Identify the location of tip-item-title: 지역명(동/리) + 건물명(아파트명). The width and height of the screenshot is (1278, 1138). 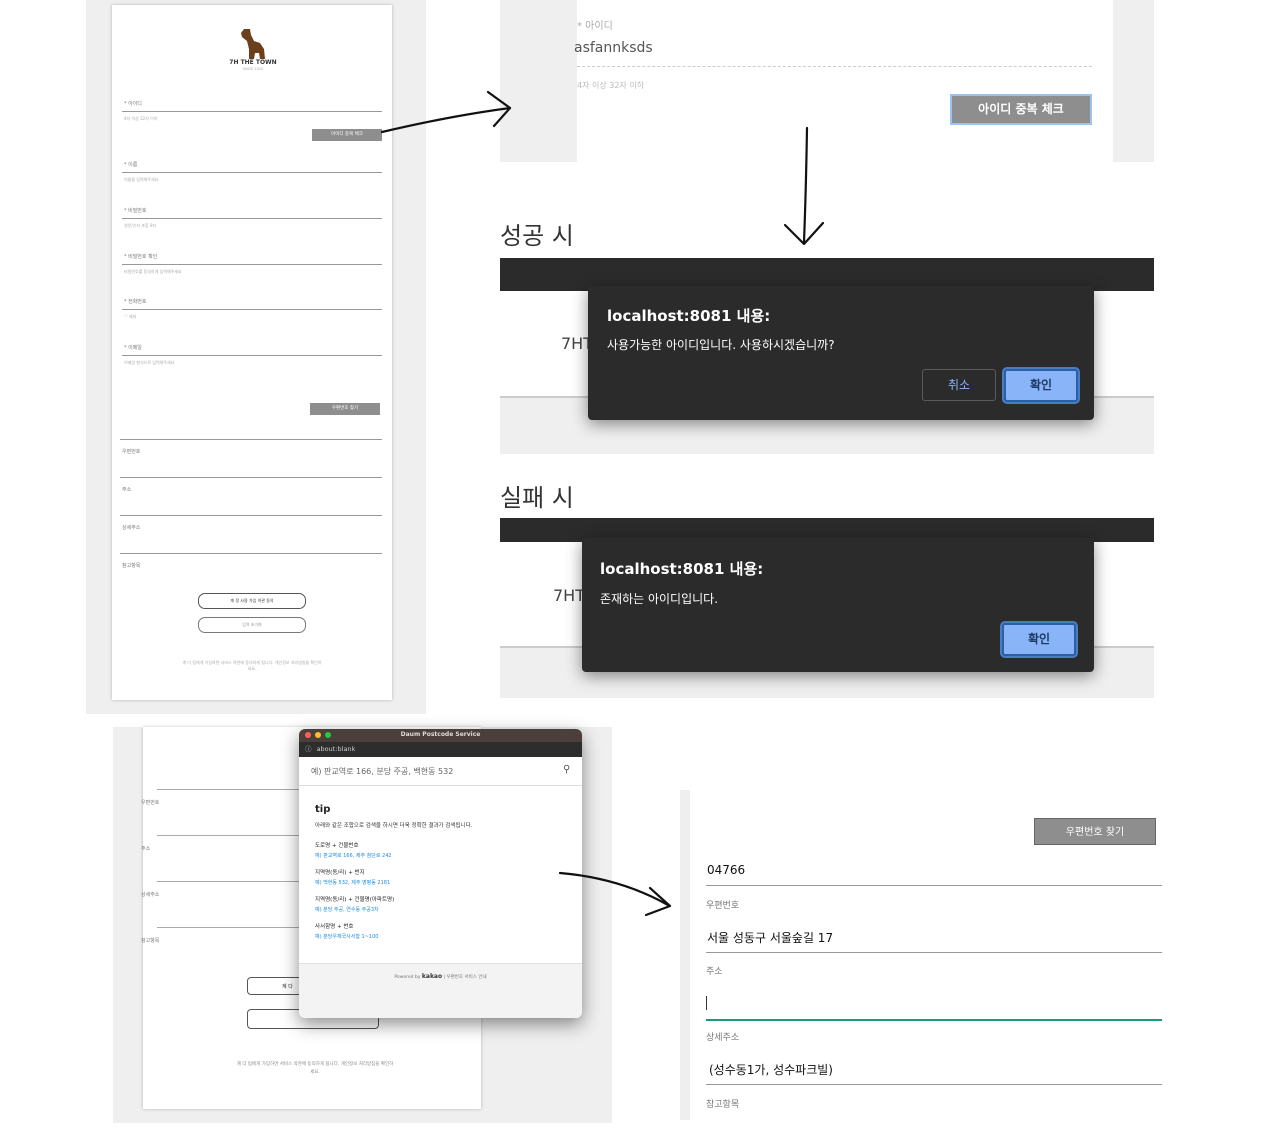
(355, 900).